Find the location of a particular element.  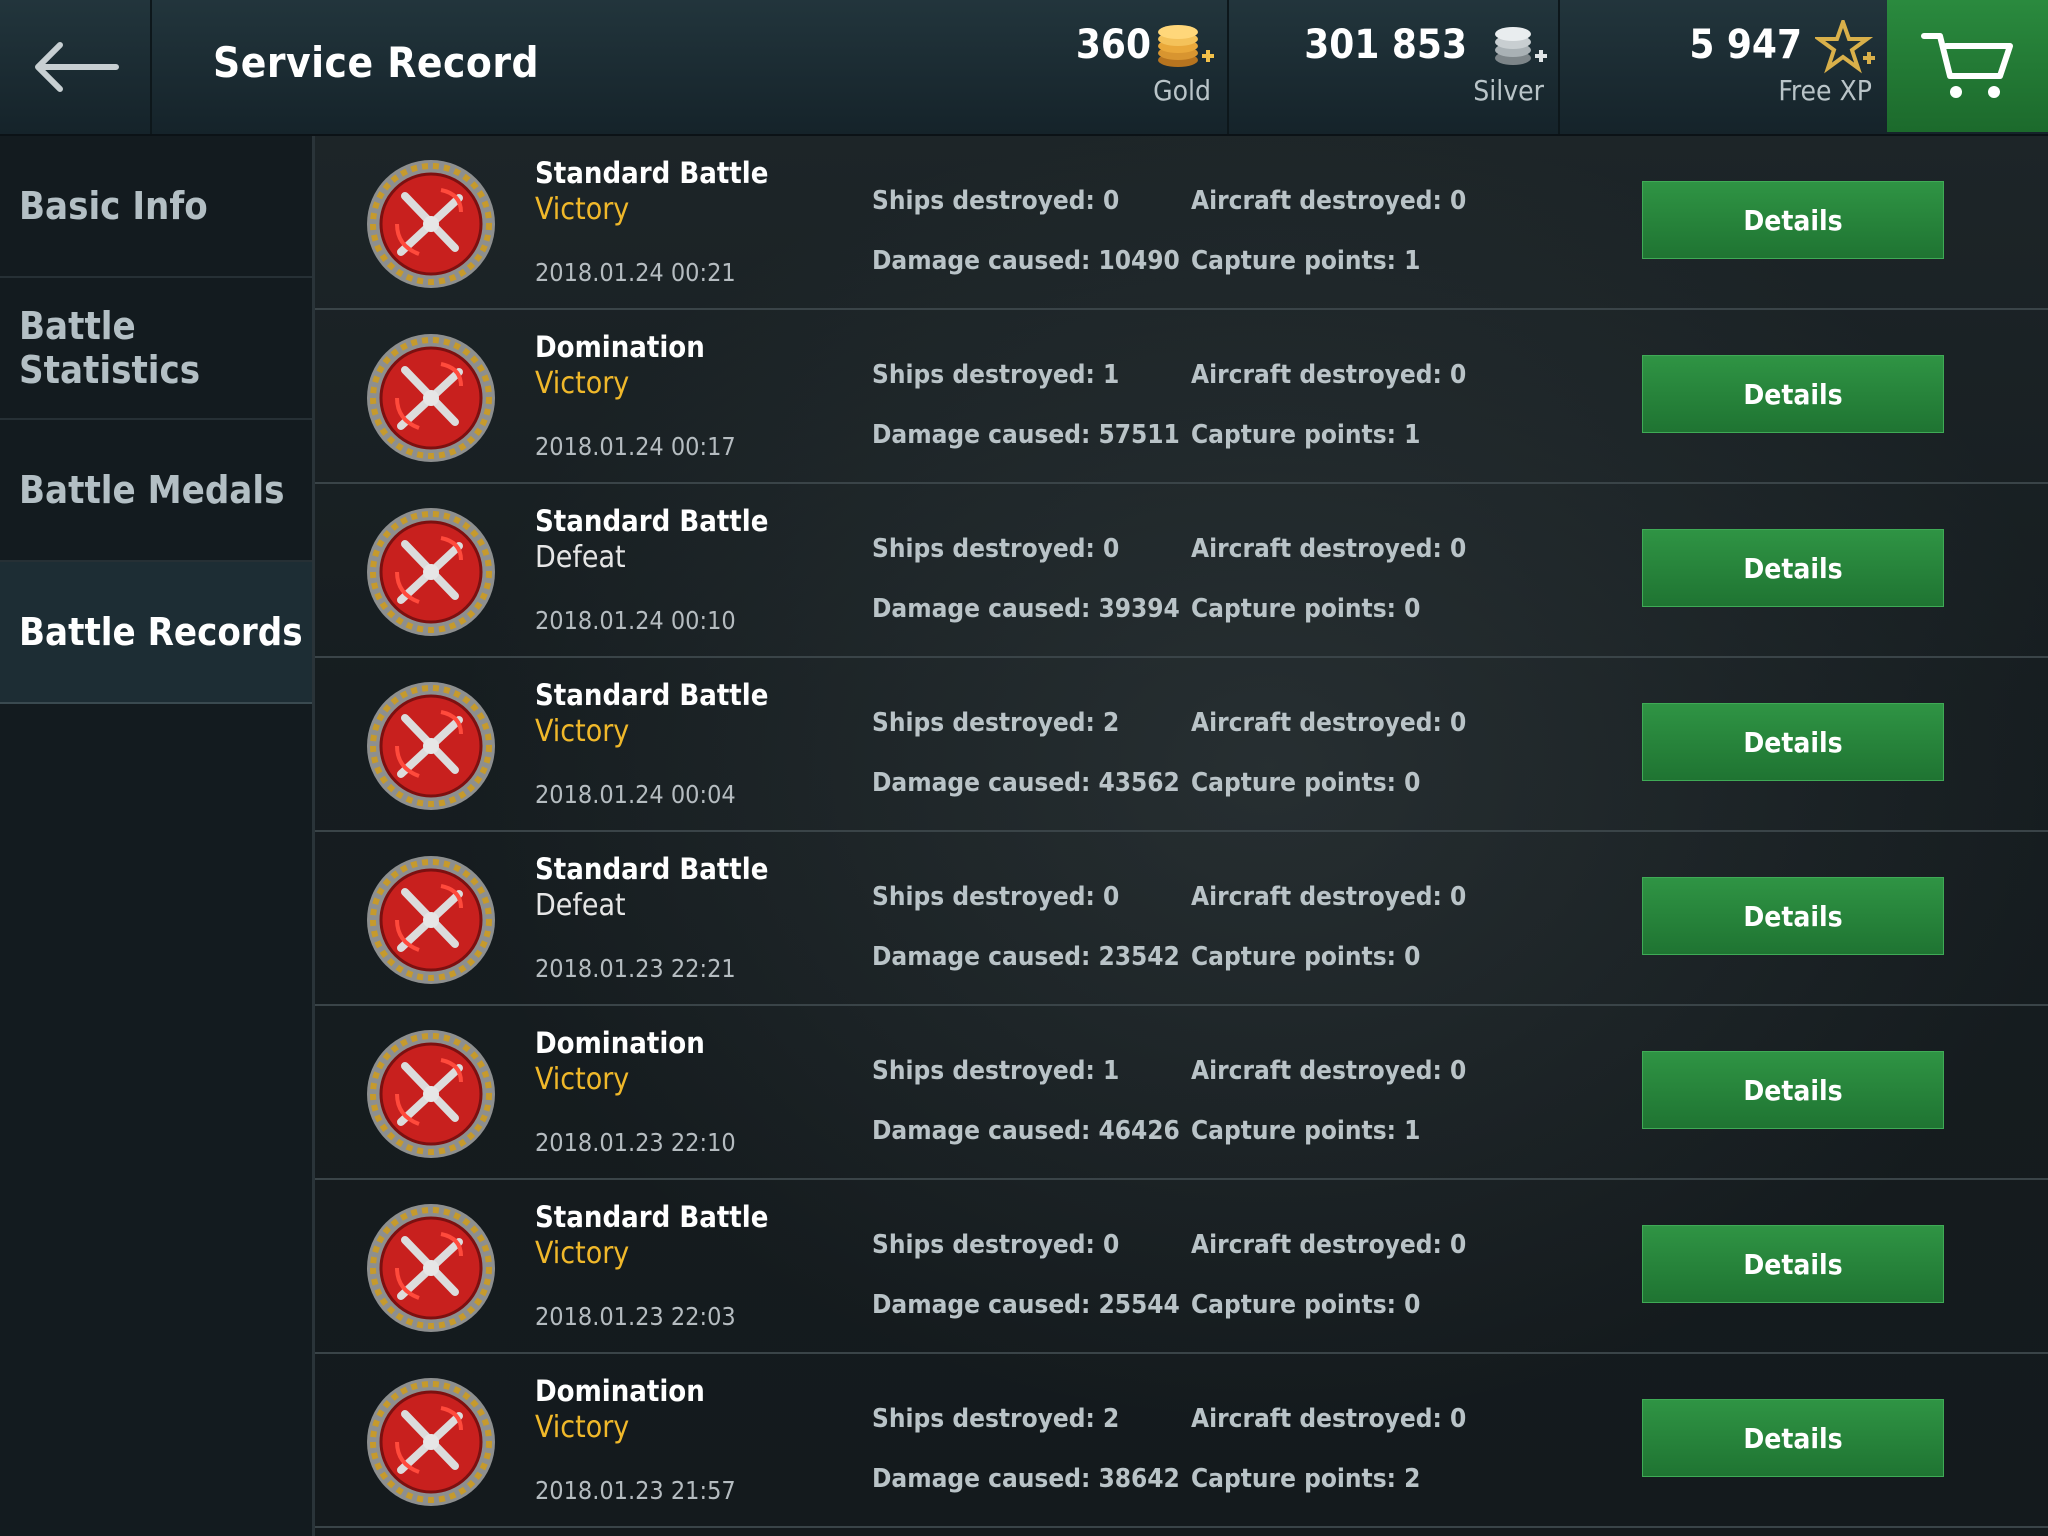

damage-caused: Damage caused: 57511 is located at coordinates (1026, 435).